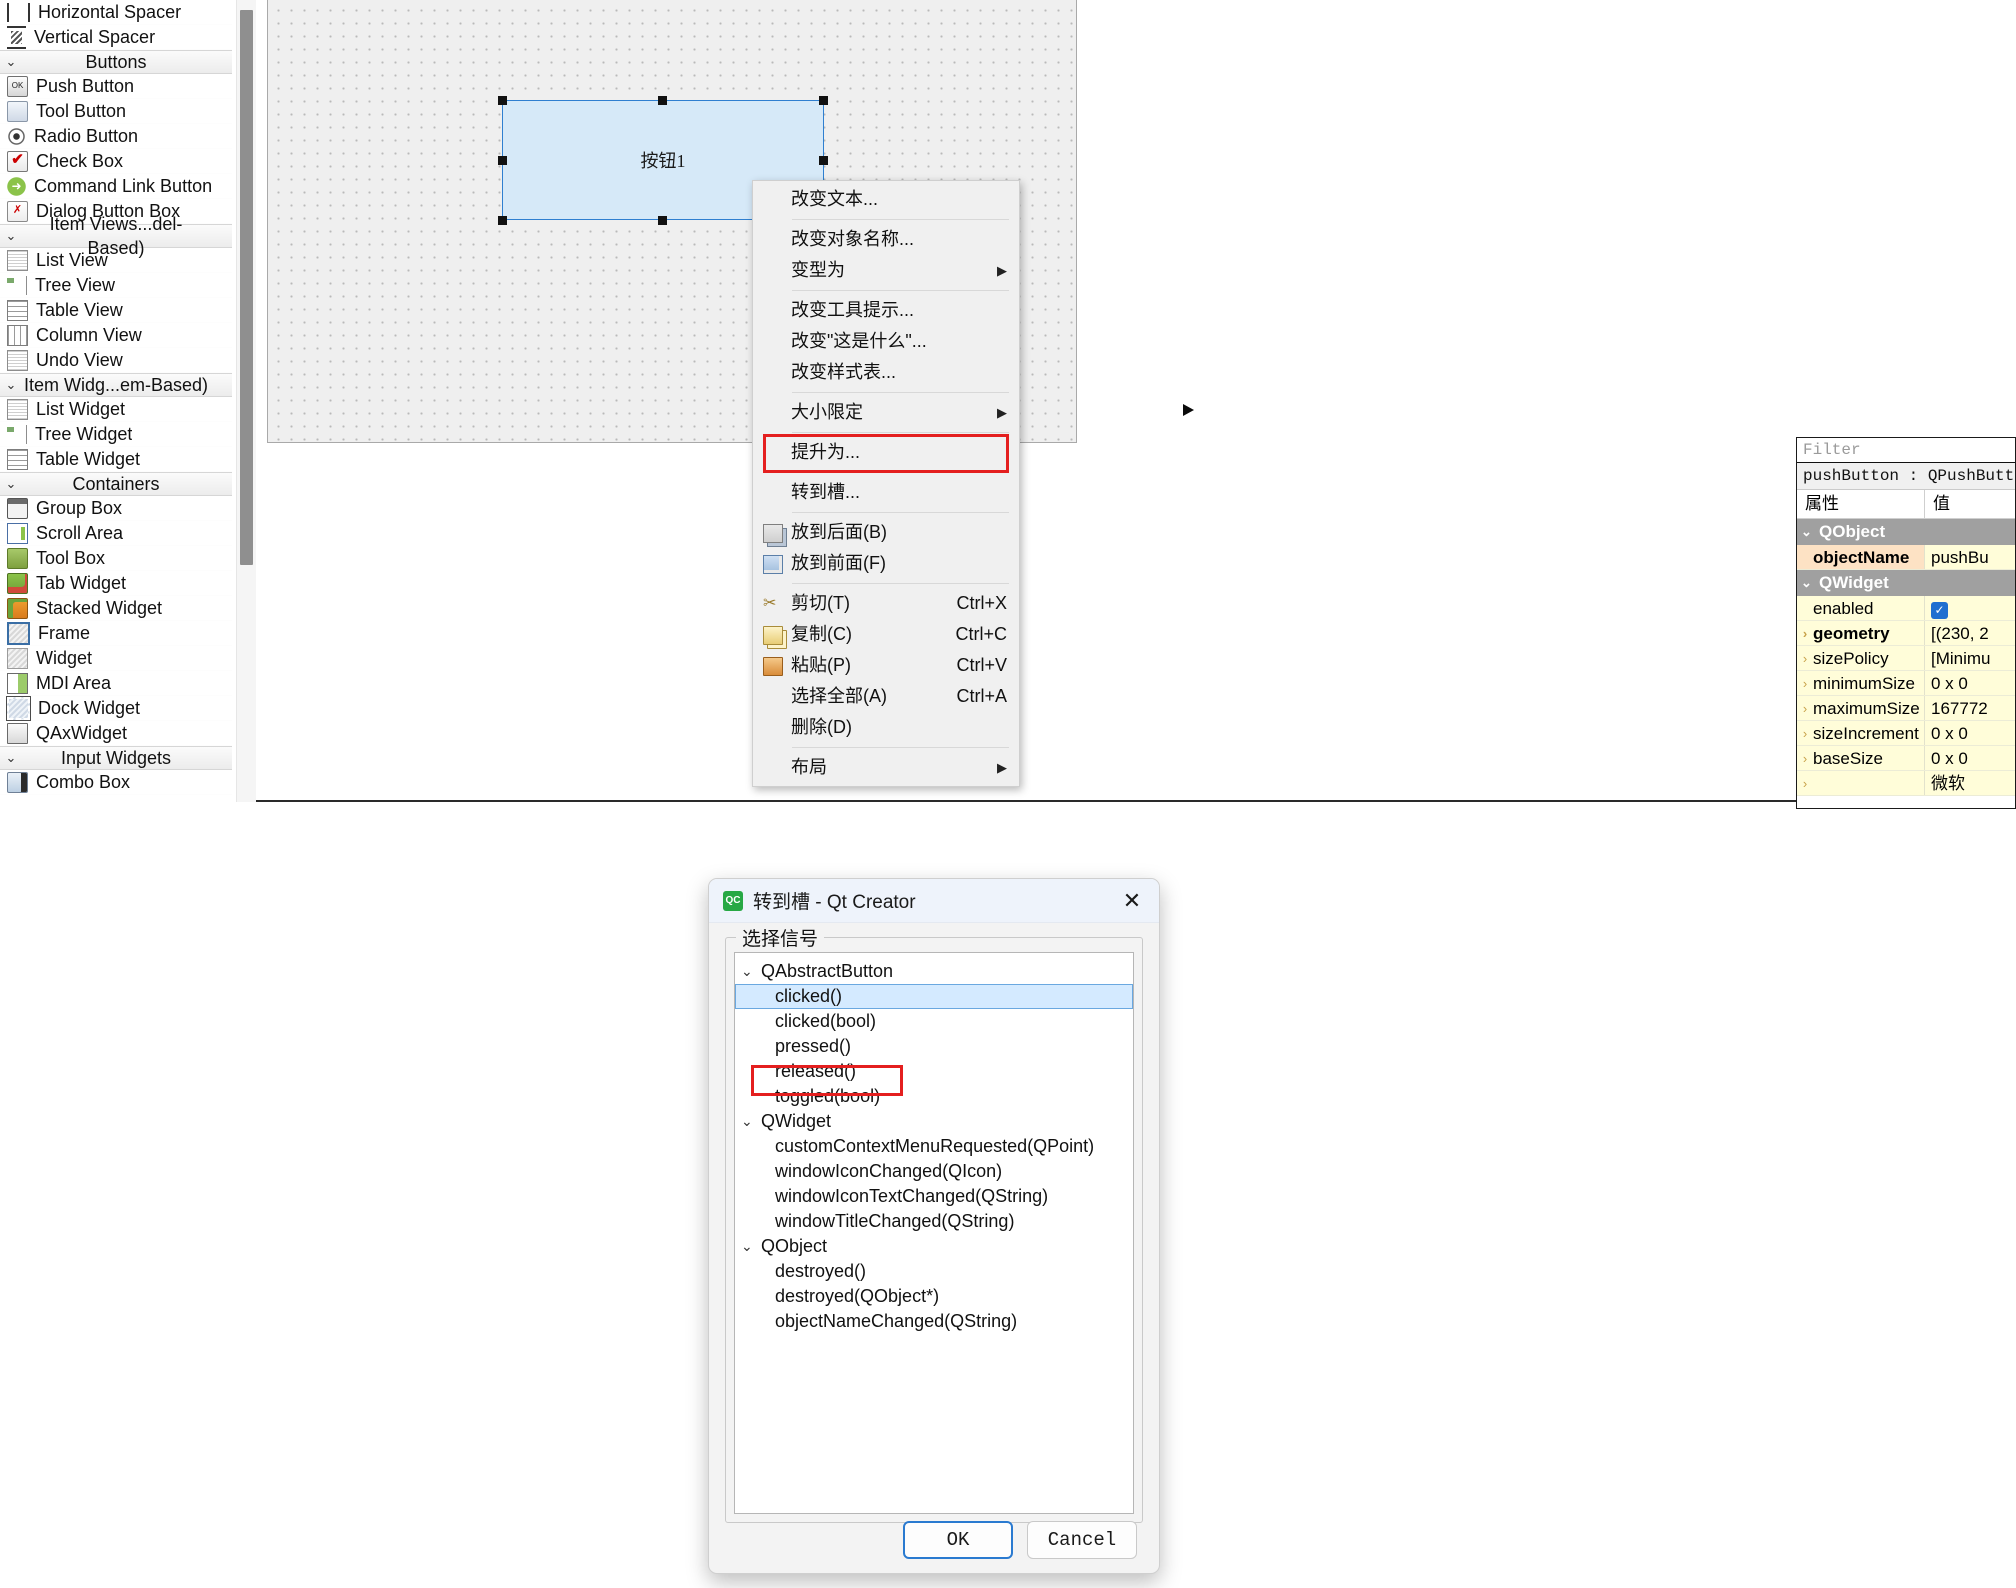  I want to click on widget-box-scrollbar-thumb, so click(246, 287).